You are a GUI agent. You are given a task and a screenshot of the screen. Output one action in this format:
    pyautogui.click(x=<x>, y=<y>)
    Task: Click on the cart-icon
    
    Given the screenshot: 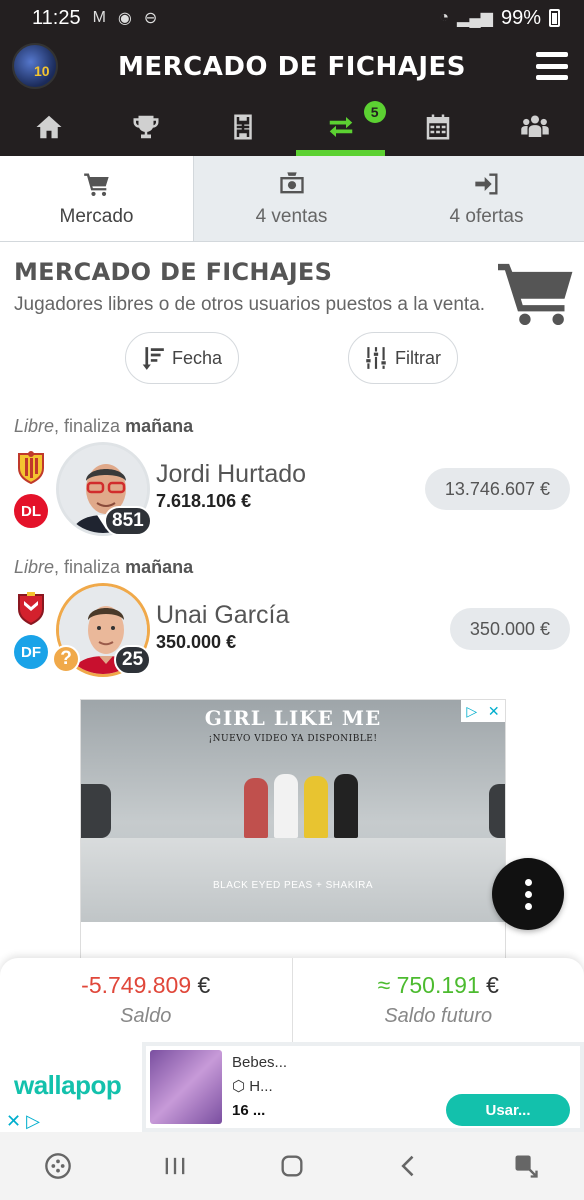 What is the action you would take?
    pyautogui.click(x=96, y=184)
    